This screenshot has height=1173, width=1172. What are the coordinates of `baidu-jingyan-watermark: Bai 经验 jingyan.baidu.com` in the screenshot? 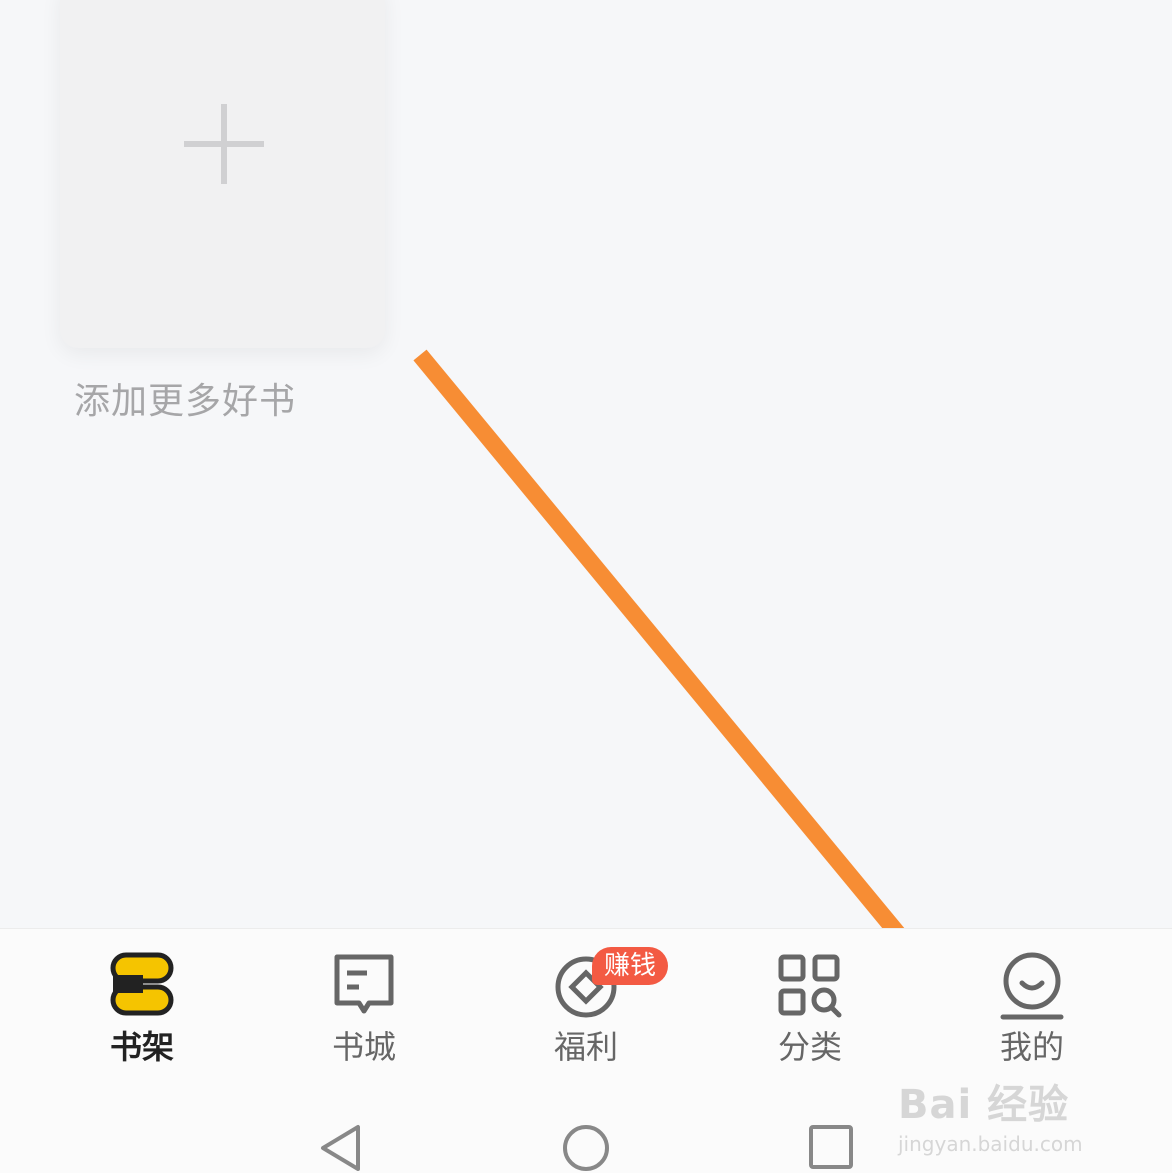 It's located at (990, 1114).